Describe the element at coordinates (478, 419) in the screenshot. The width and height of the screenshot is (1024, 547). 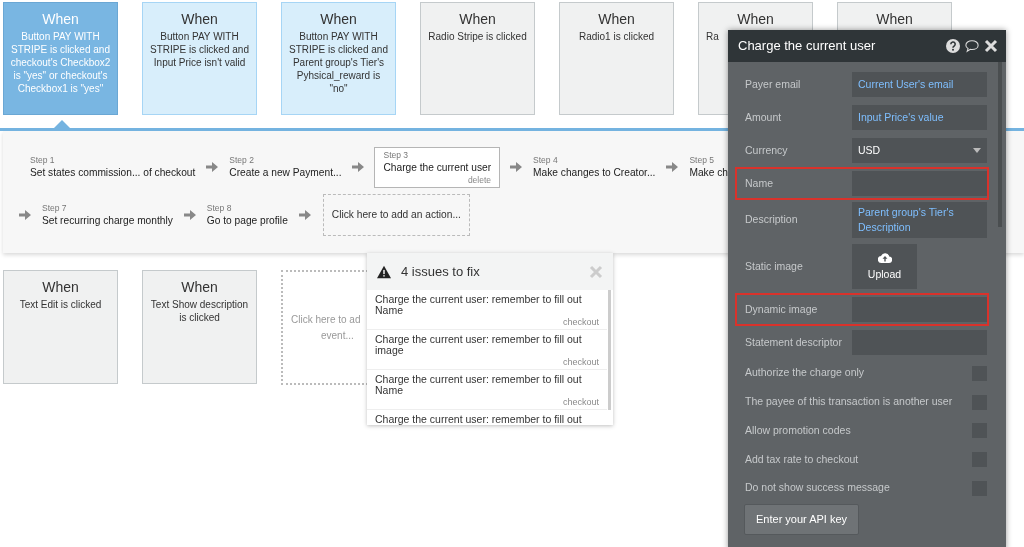
I see `issue-text: Charge the current user: remember to fill out` at that location.